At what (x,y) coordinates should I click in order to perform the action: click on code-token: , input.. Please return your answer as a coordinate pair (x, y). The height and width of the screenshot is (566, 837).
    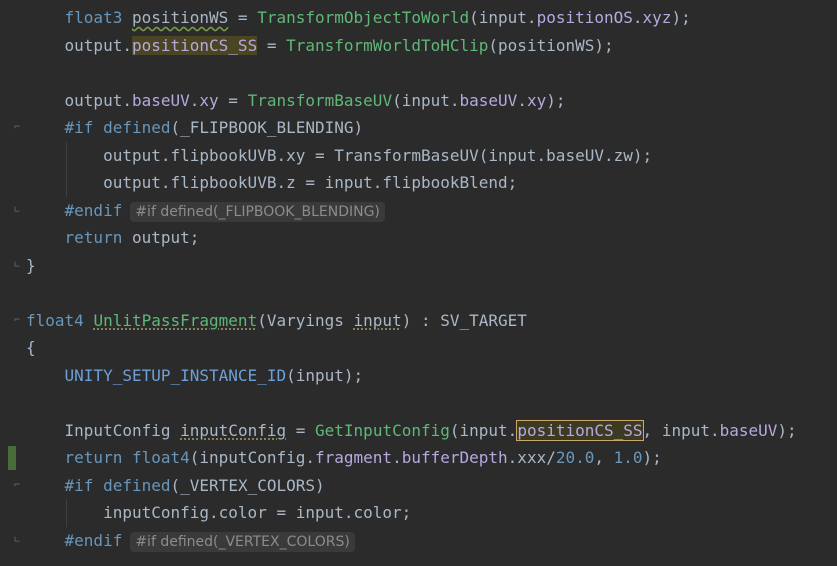
    Looking at the image, I should click on (681, 430).